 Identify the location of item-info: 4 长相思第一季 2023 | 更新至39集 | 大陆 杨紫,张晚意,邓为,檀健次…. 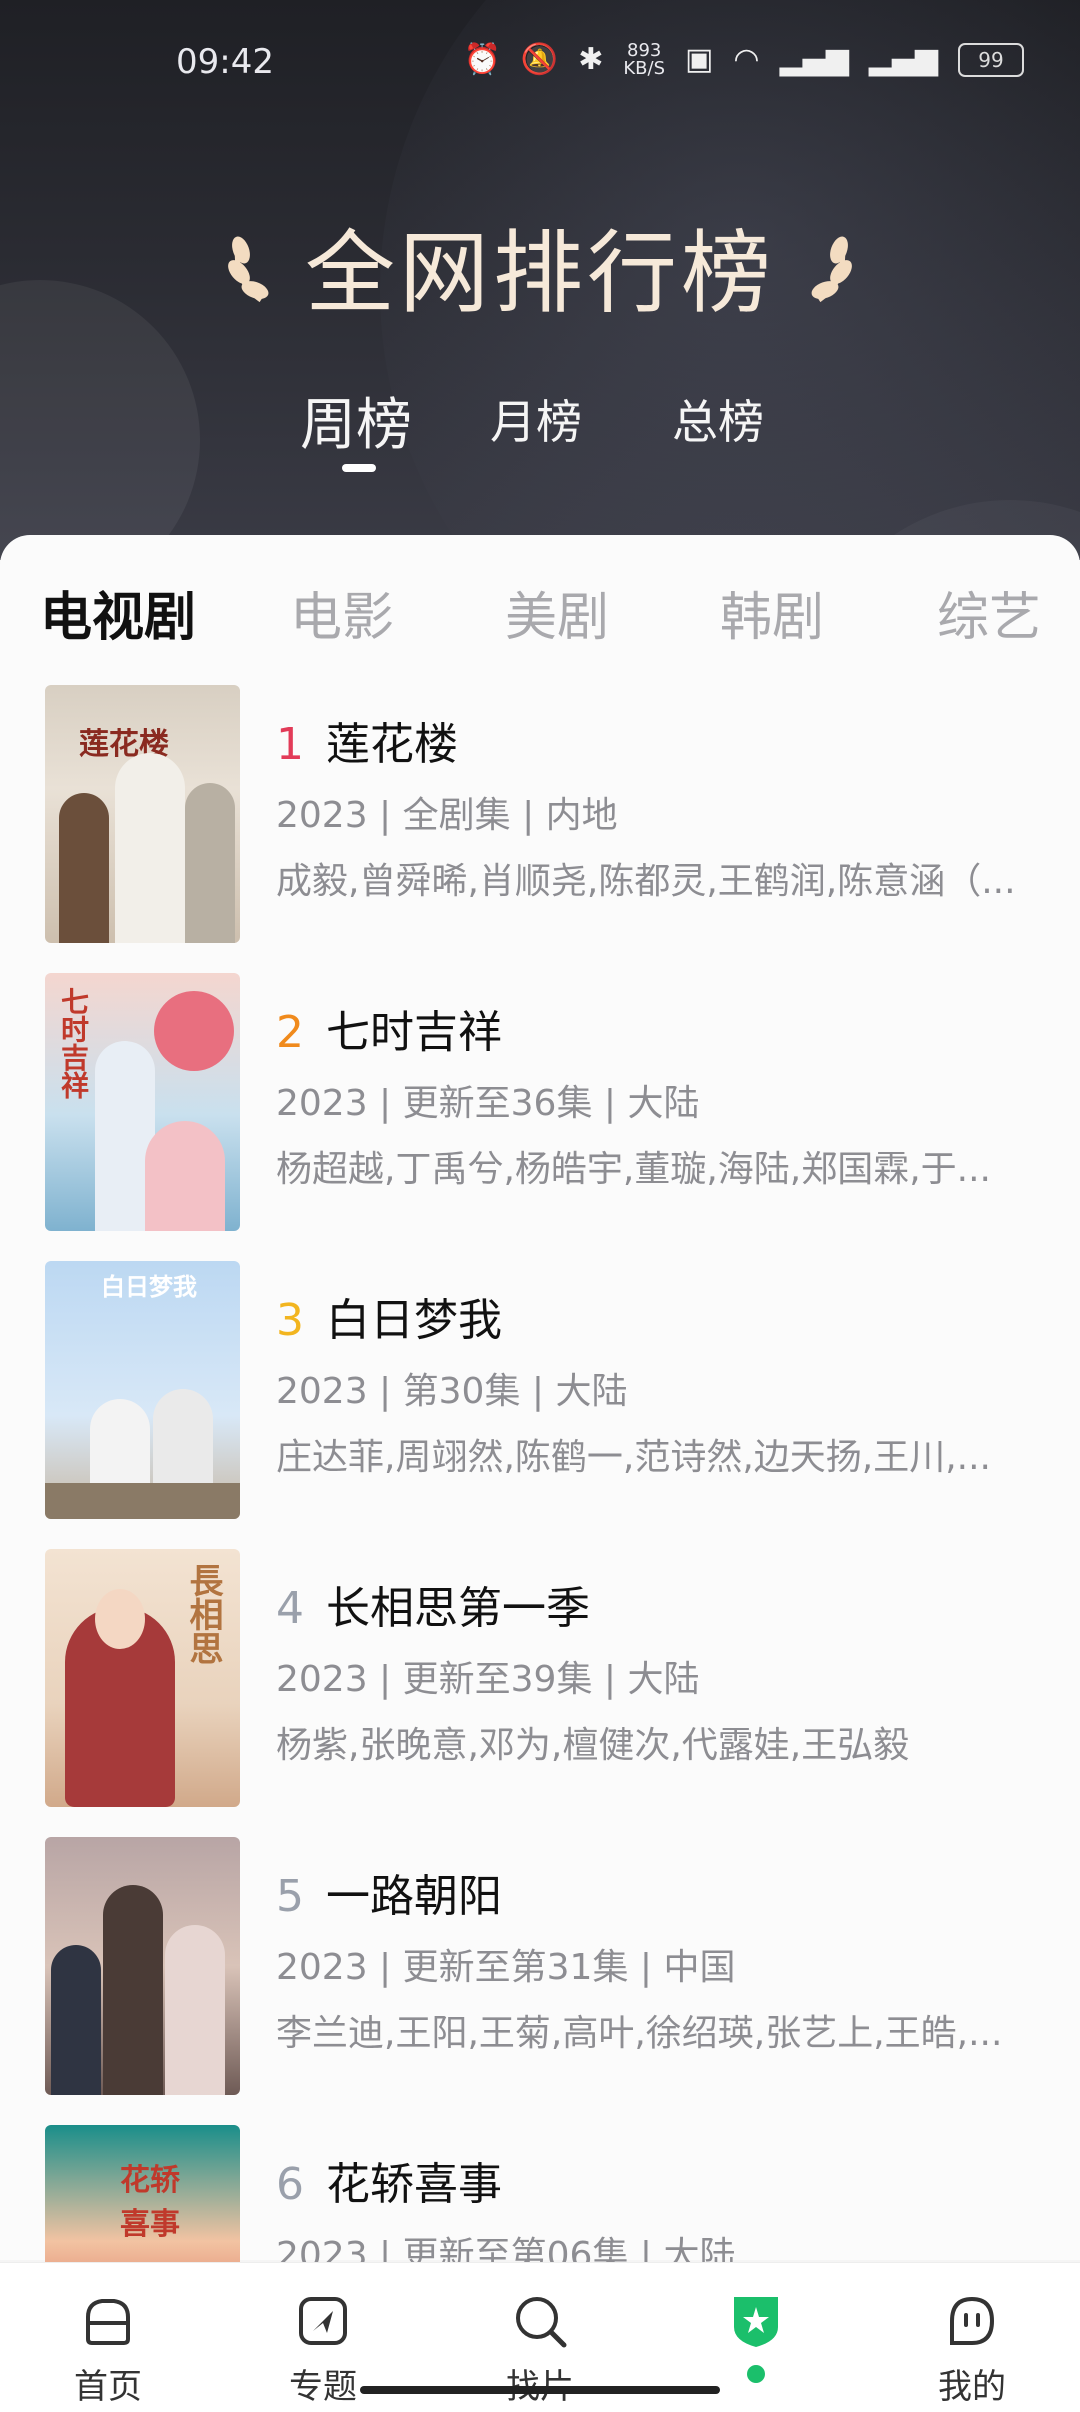
(661, 1676).